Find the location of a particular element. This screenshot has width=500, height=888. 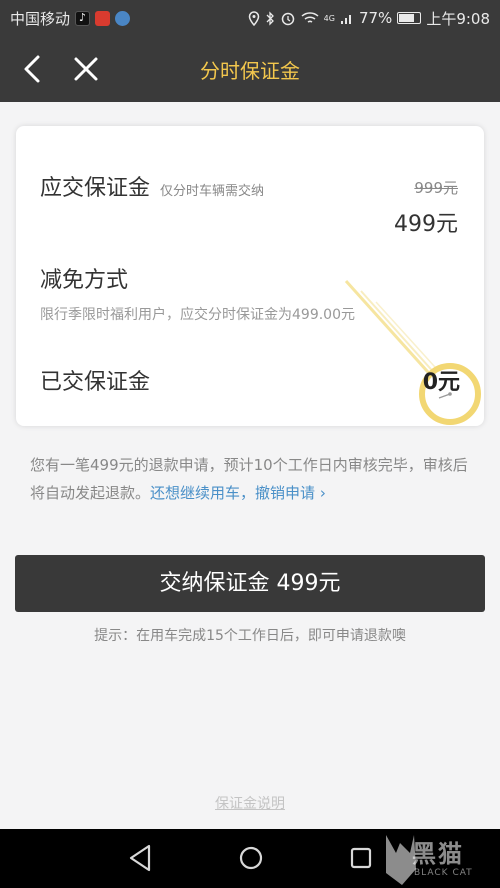

nav-back-triangle-icon is located at coordinates (140, 858).